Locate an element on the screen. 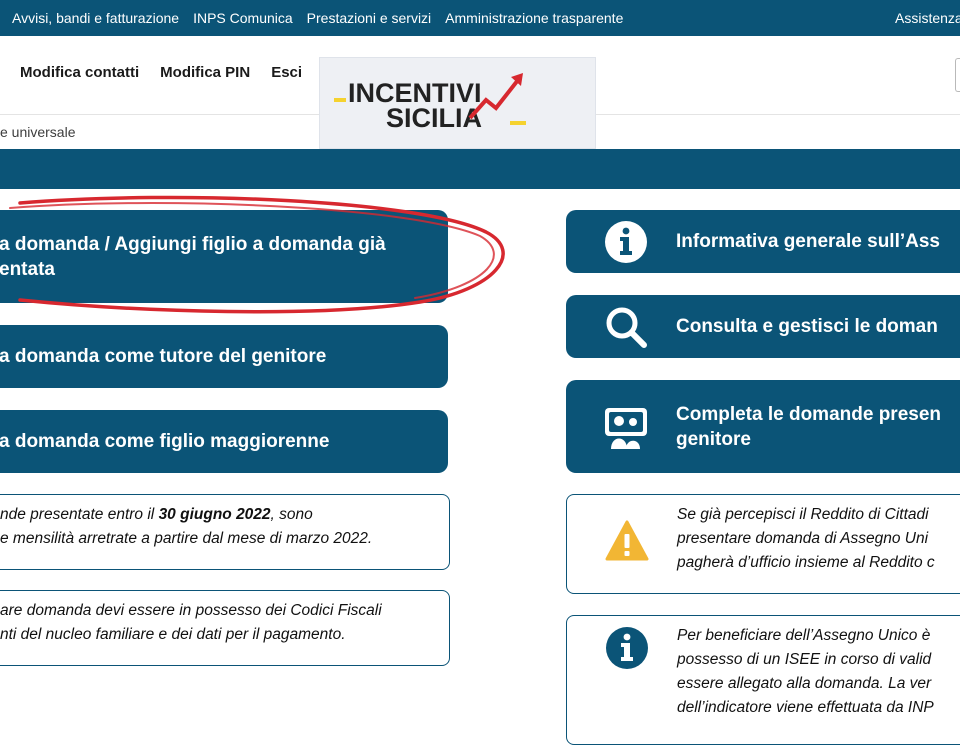 The height and width of the screenshot is (745, 960). note-isee-line2: possesso di un ISEE in corso di valid is located at coordinates (804, 659).